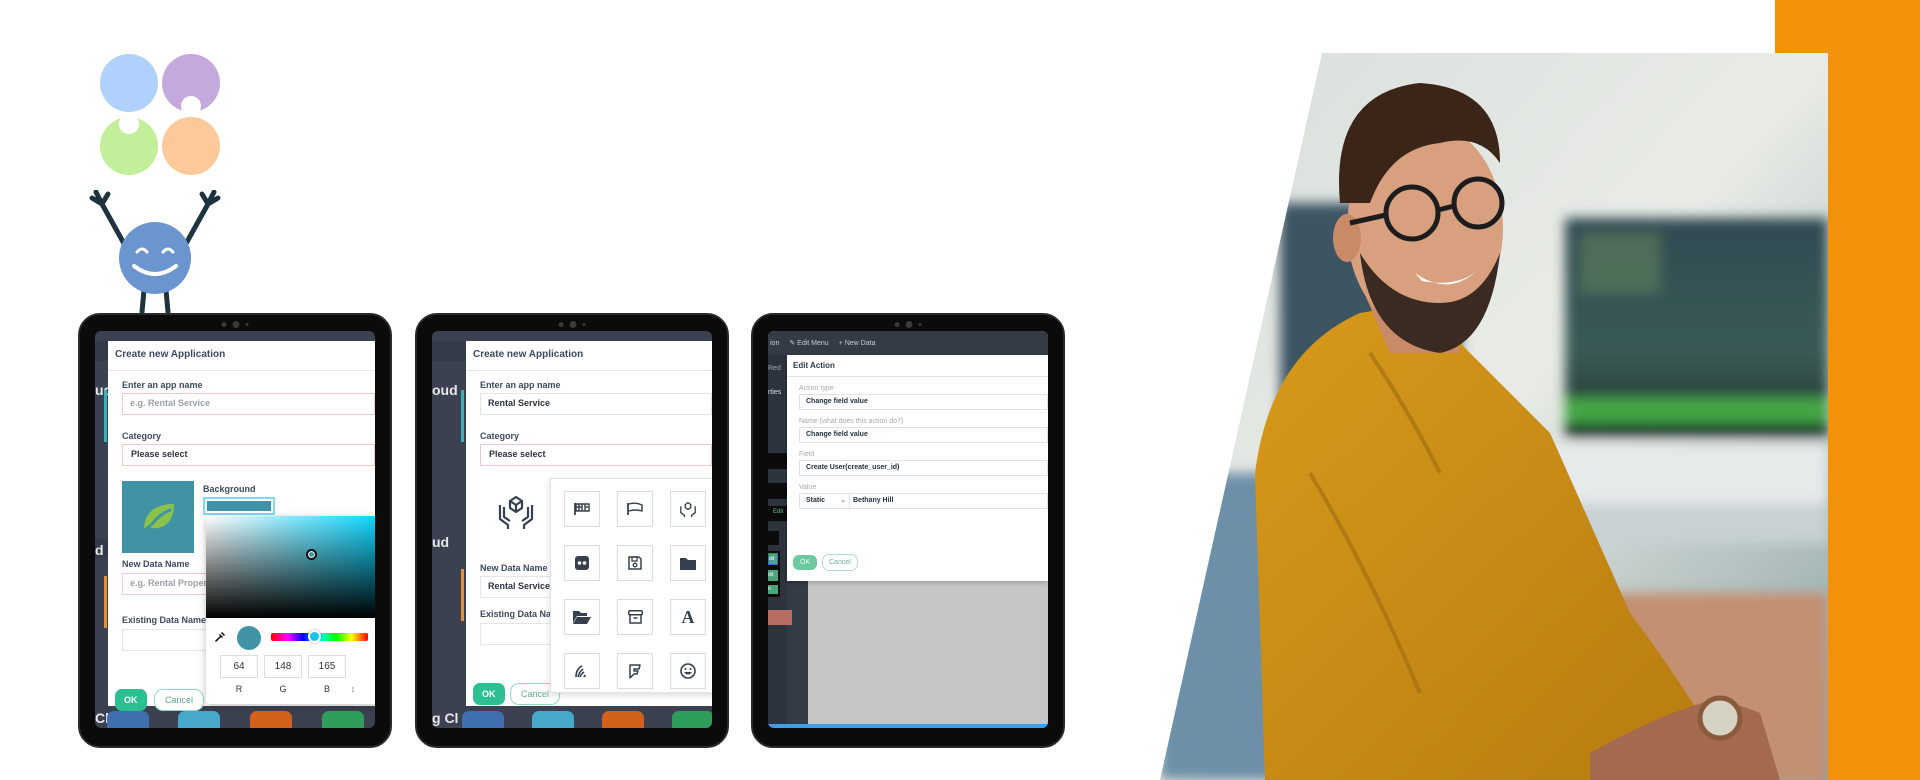 The width and height of the screenshot is (1920, 780). Describe the element at coordinates (283, 666) in the screenshot. I see `green-input: 148` at that location.